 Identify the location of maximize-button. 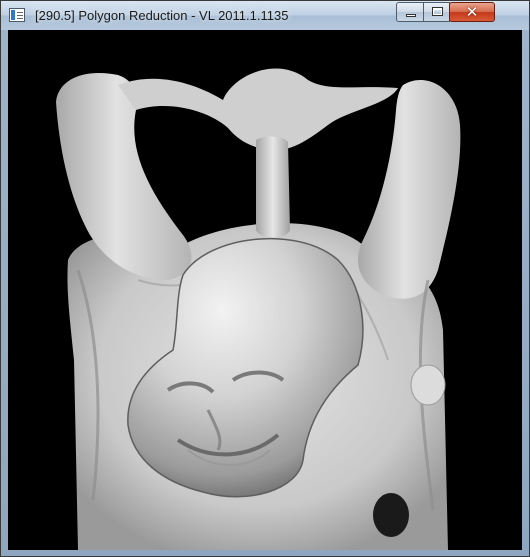
(436, 12).